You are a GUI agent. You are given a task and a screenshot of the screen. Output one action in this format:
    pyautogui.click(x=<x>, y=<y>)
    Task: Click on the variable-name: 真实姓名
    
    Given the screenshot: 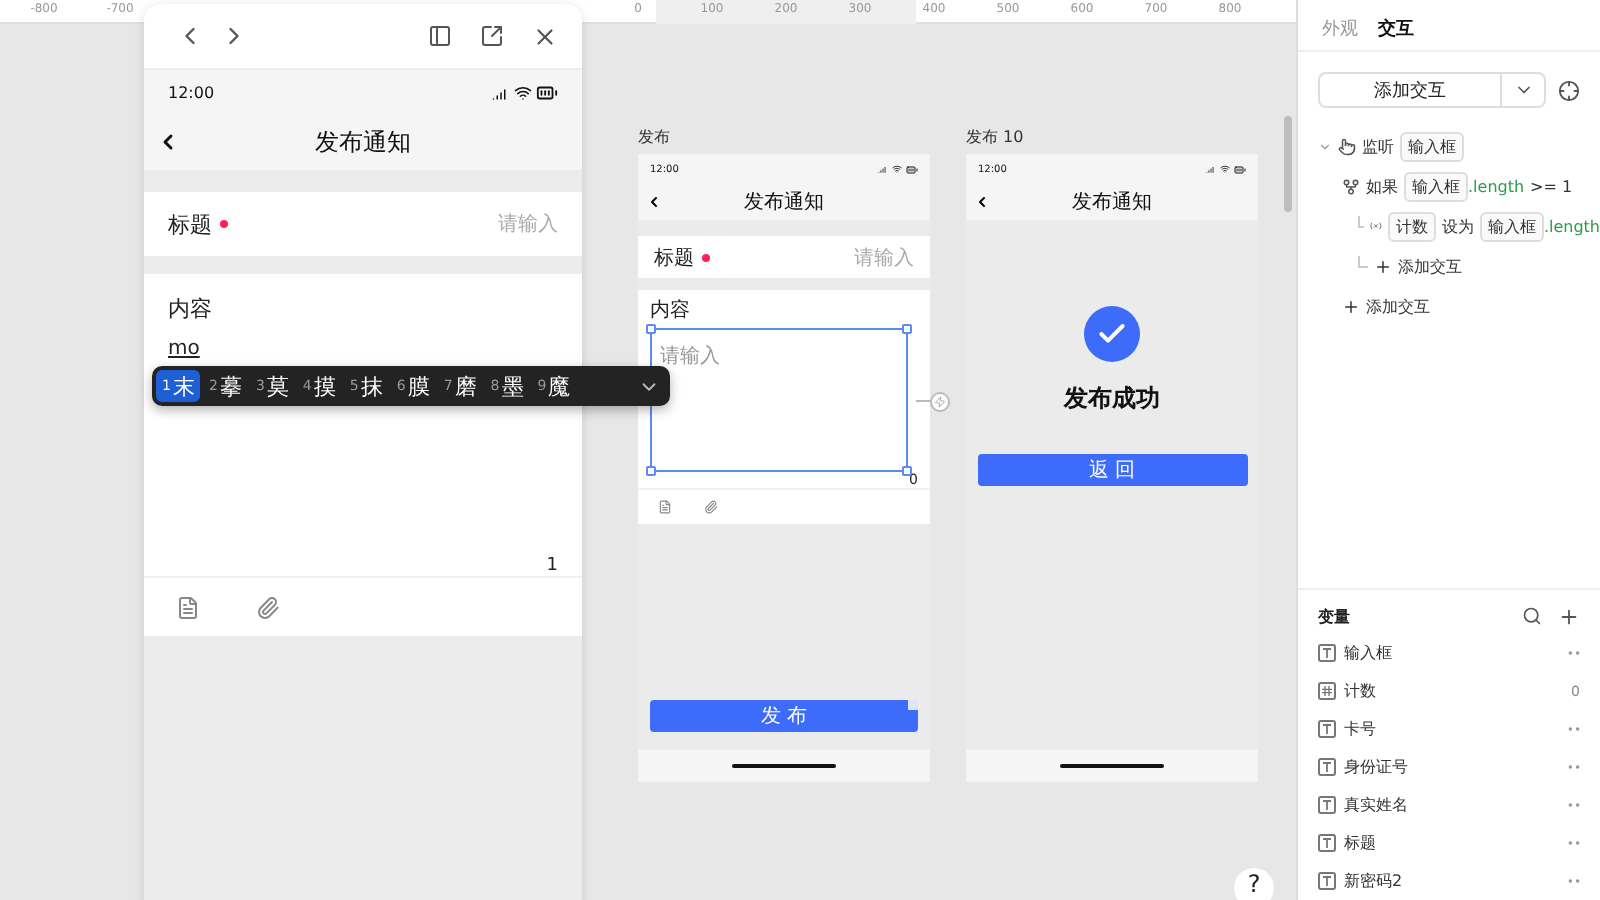 What is the action you would take?
    pyautogui.click(x=1452, y=805)
    